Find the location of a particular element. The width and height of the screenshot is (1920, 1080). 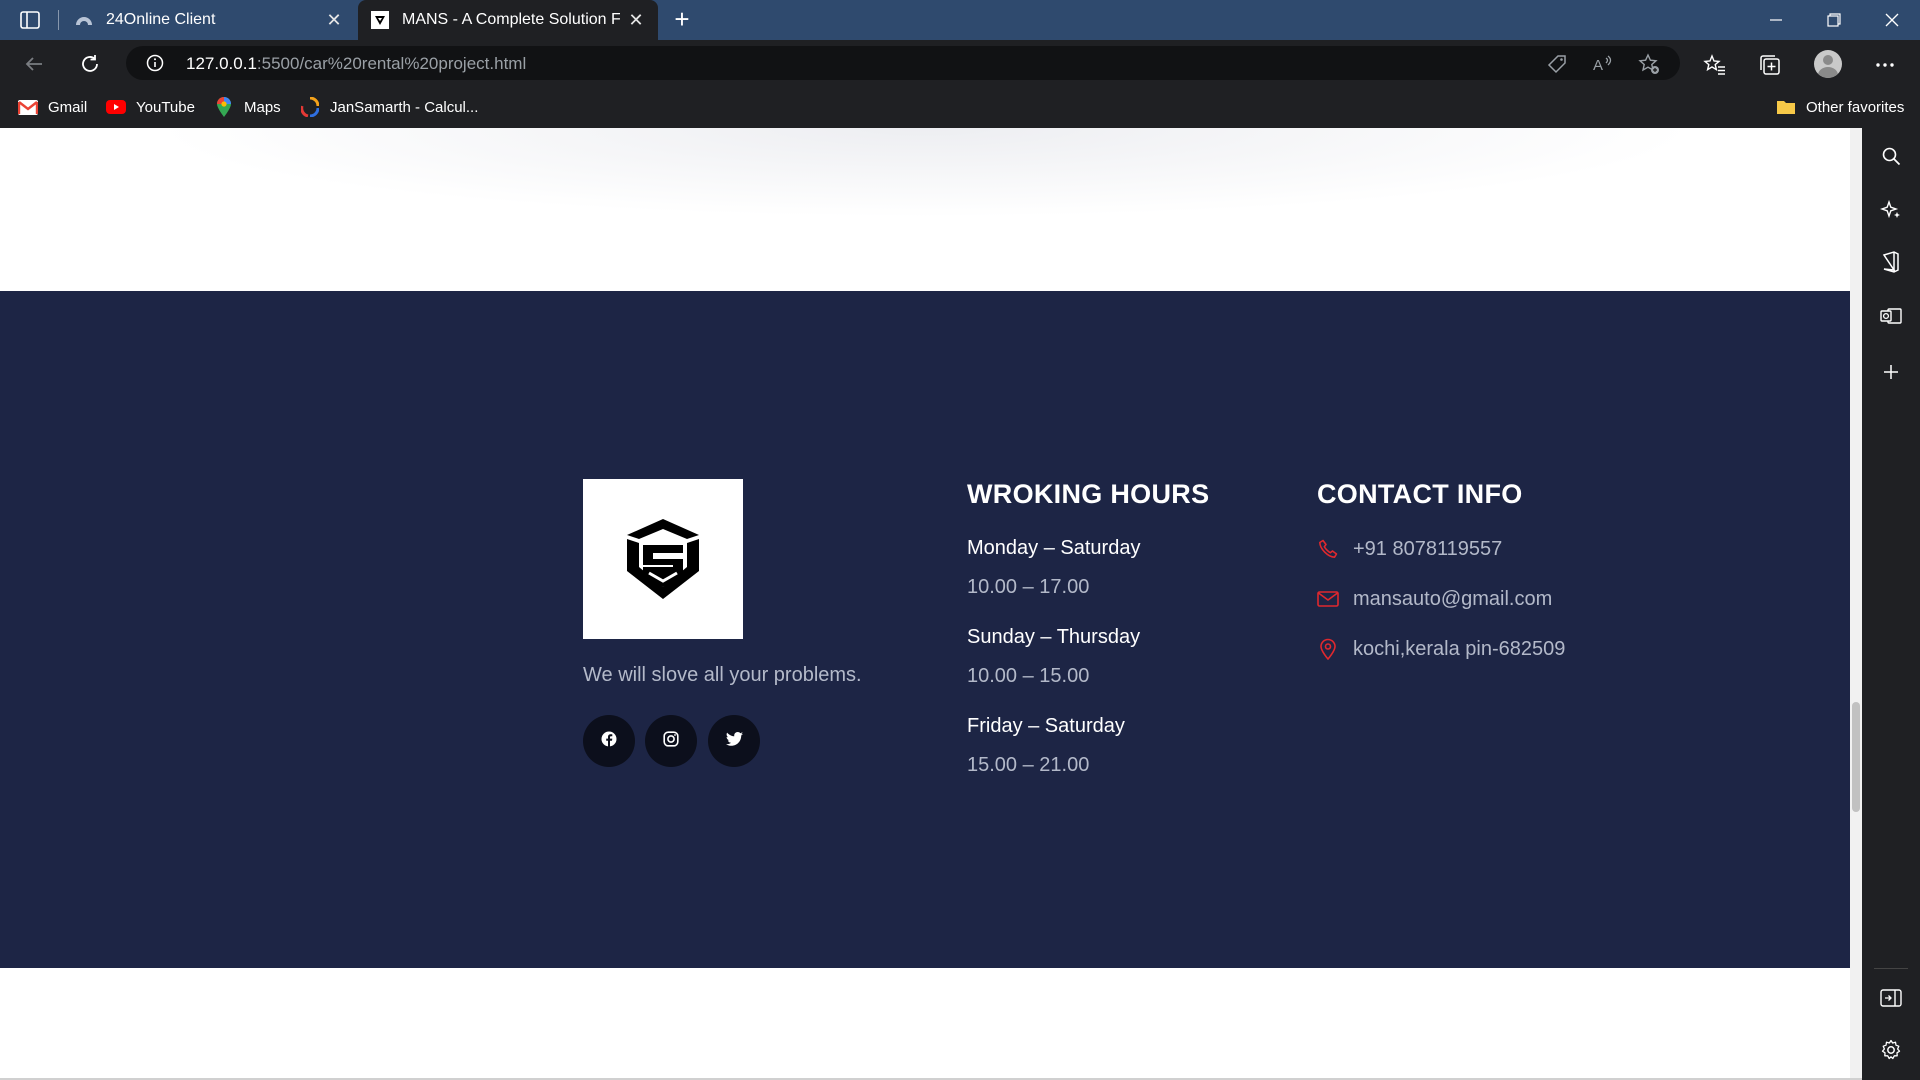

hours-time: 10.00 – 15.00 is located at coordinates (1028, 676).